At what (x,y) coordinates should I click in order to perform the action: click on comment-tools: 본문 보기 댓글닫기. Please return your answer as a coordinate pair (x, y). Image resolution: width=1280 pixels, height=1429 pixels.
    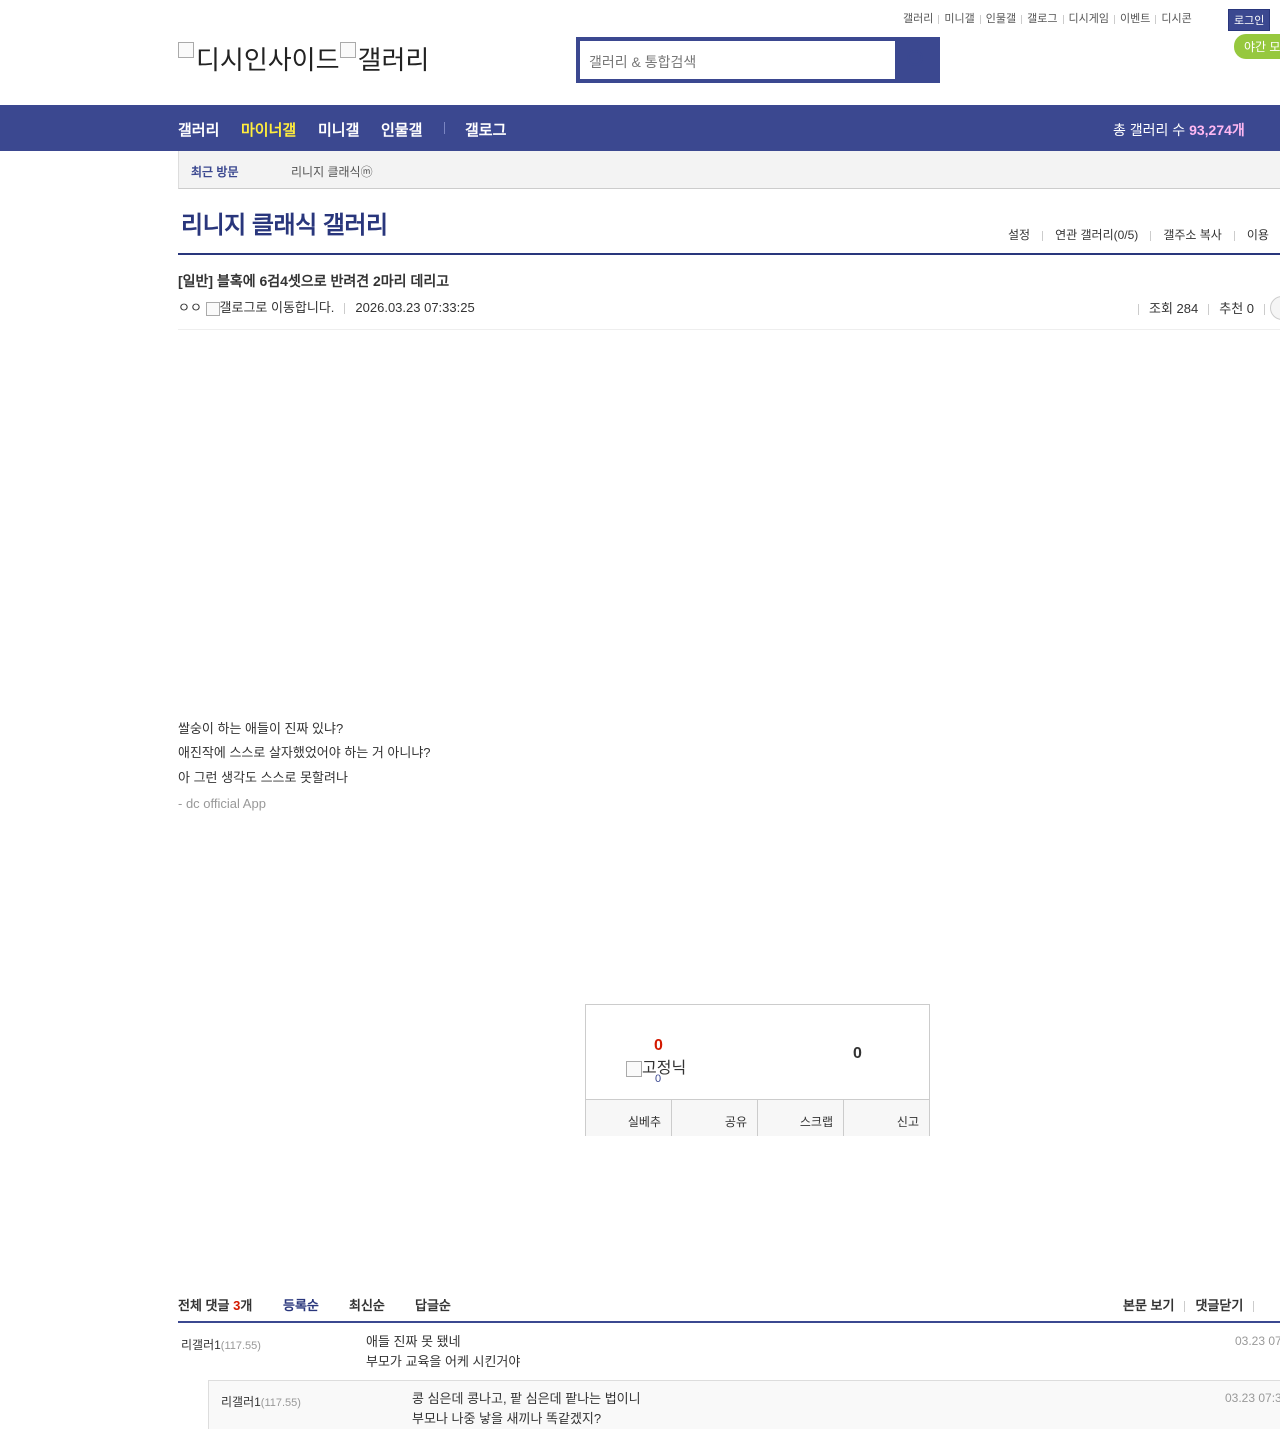
    Looking at the image, I should click on (1193, 1304).